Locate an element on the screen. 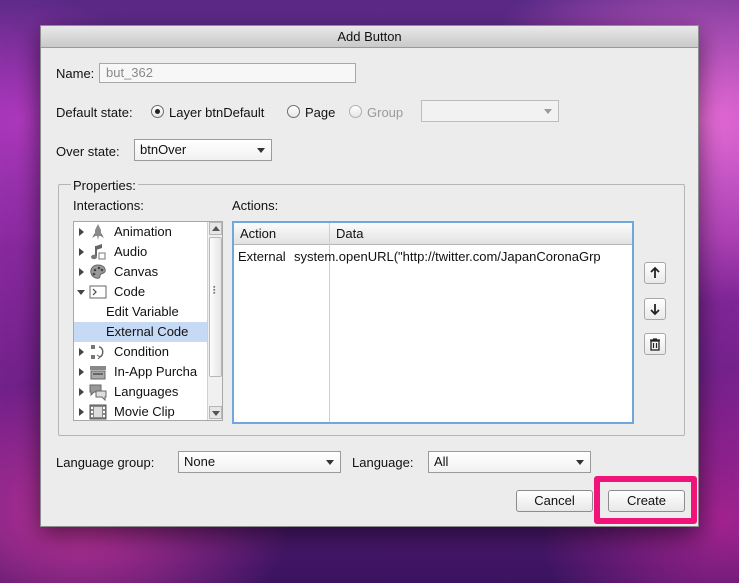  condition-icon is located at coordinates (97, 352).